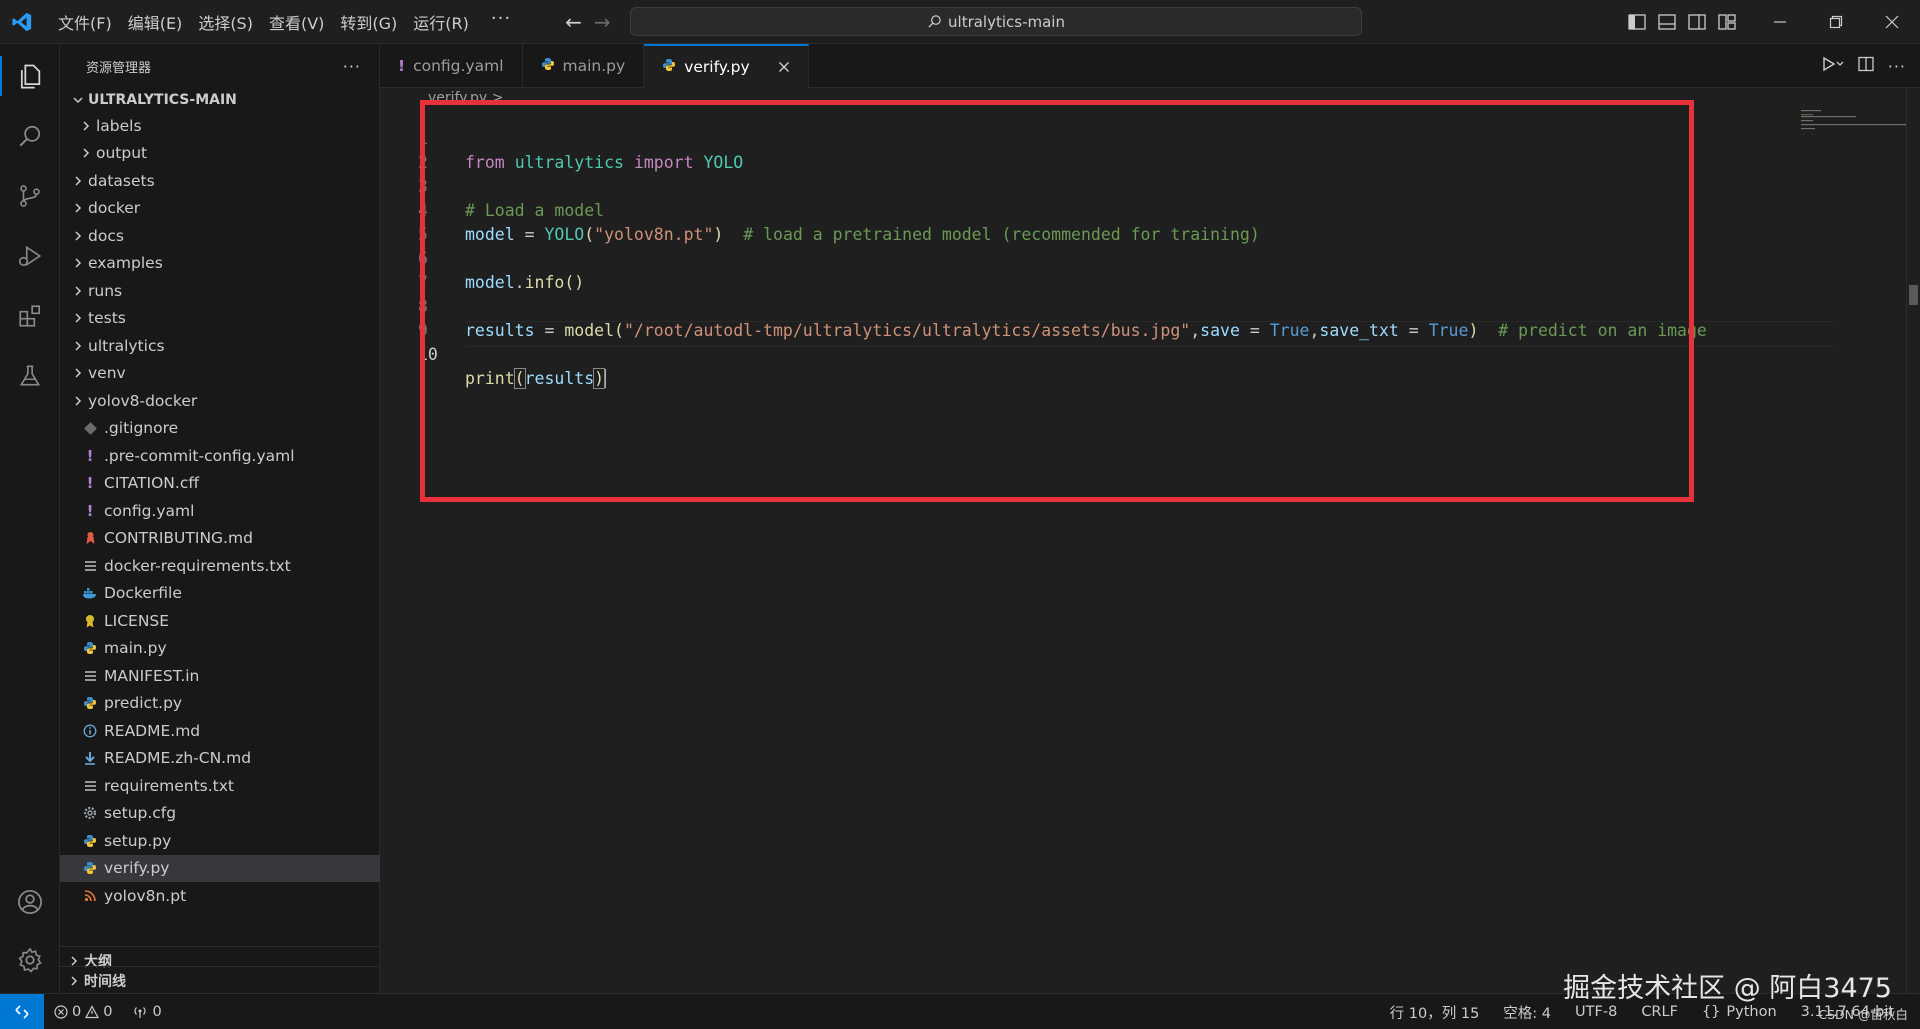 Image resolution: width=1920 pixels, height=1029 pixels. I want to click on folder-item: runs, so click(220, 291).